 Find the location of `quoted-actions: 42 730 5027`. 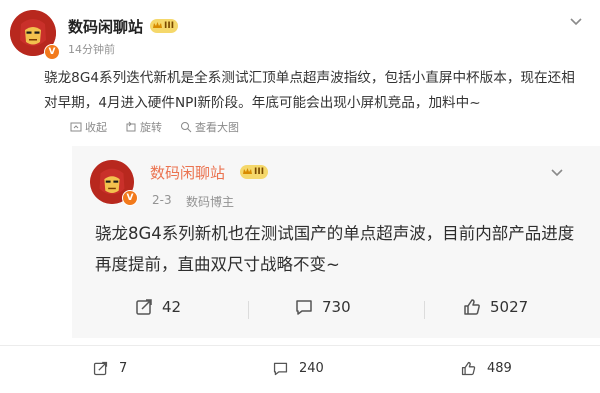

quoted-actions: 42 730 5027 is located at coordinates (336, 309).